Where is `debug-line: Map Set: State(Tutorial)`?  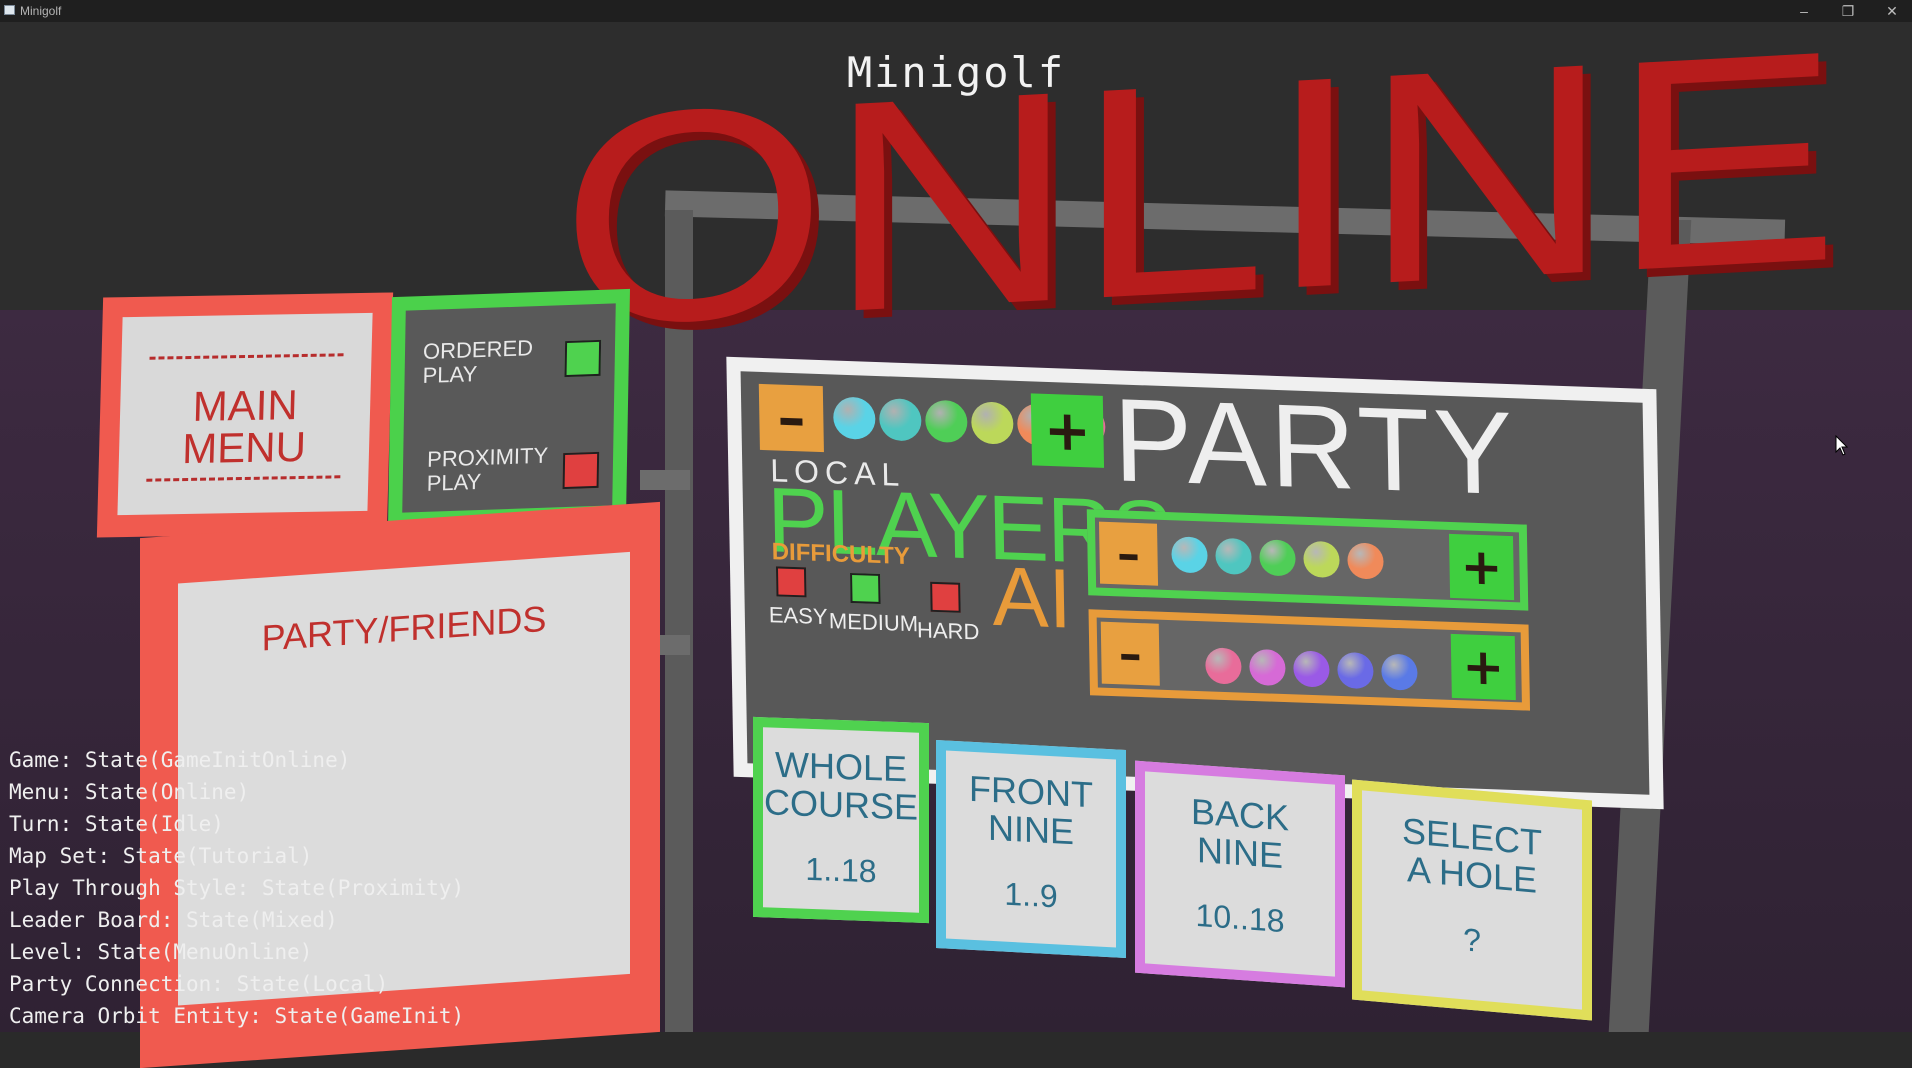
debug-line: Map Set: State(Tutorial) is located at coordinates (161, 856).